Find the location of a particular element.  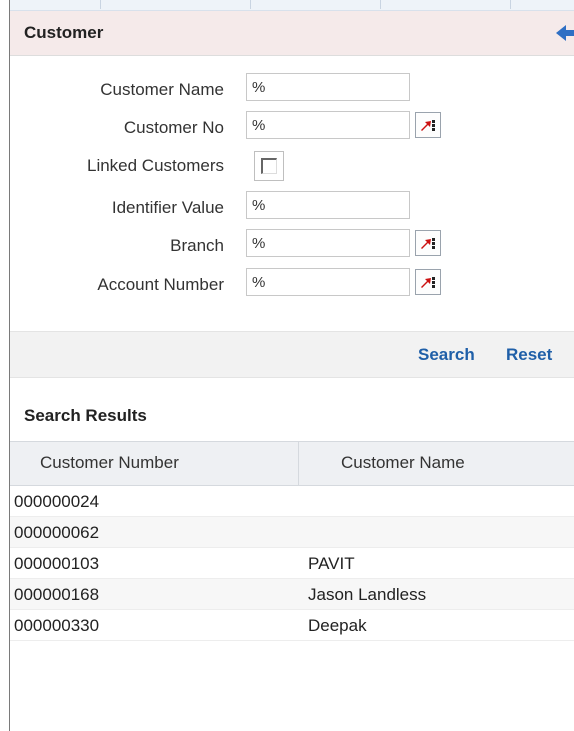

linked-customers-checkbox is located at coordinates (269, 166).